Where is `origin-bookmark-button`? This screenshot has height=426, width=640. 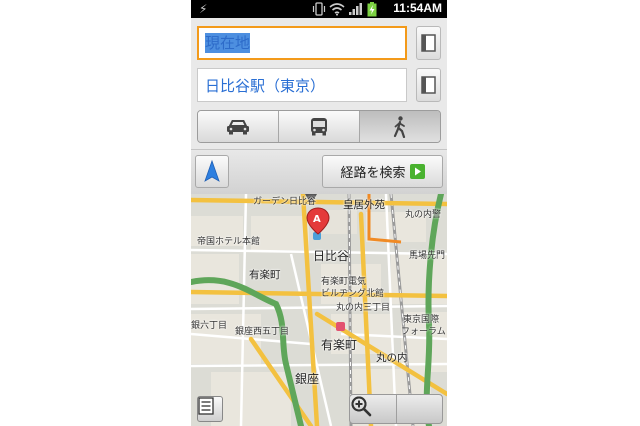
origin-bookmark-button is located at coordinates (428, 43).